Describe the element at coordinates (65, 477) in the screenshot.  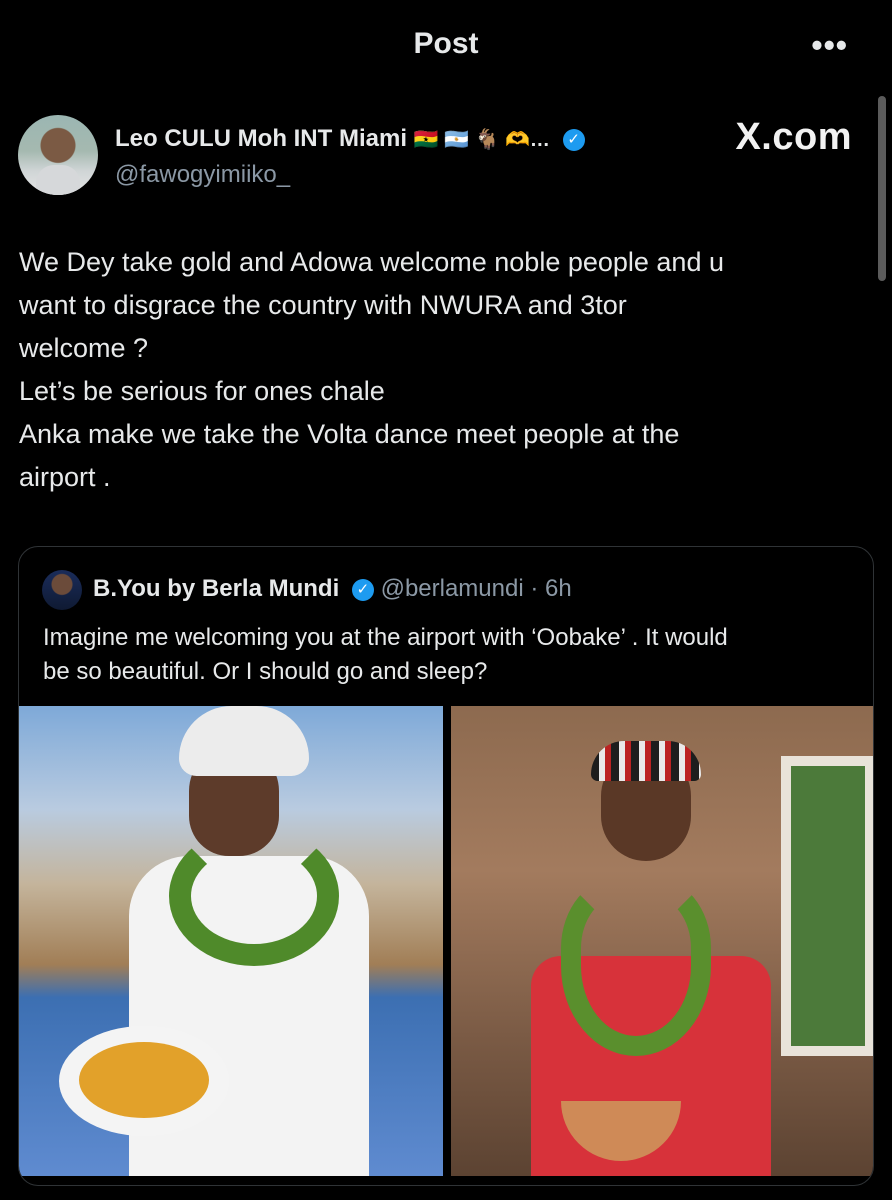
I see `post-line: airport .` at that location.